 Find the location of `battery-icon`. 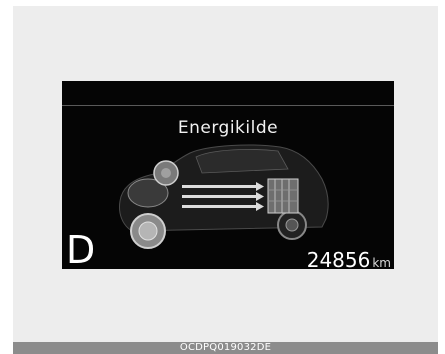

battery-icon is located at coordinates (283, 196).